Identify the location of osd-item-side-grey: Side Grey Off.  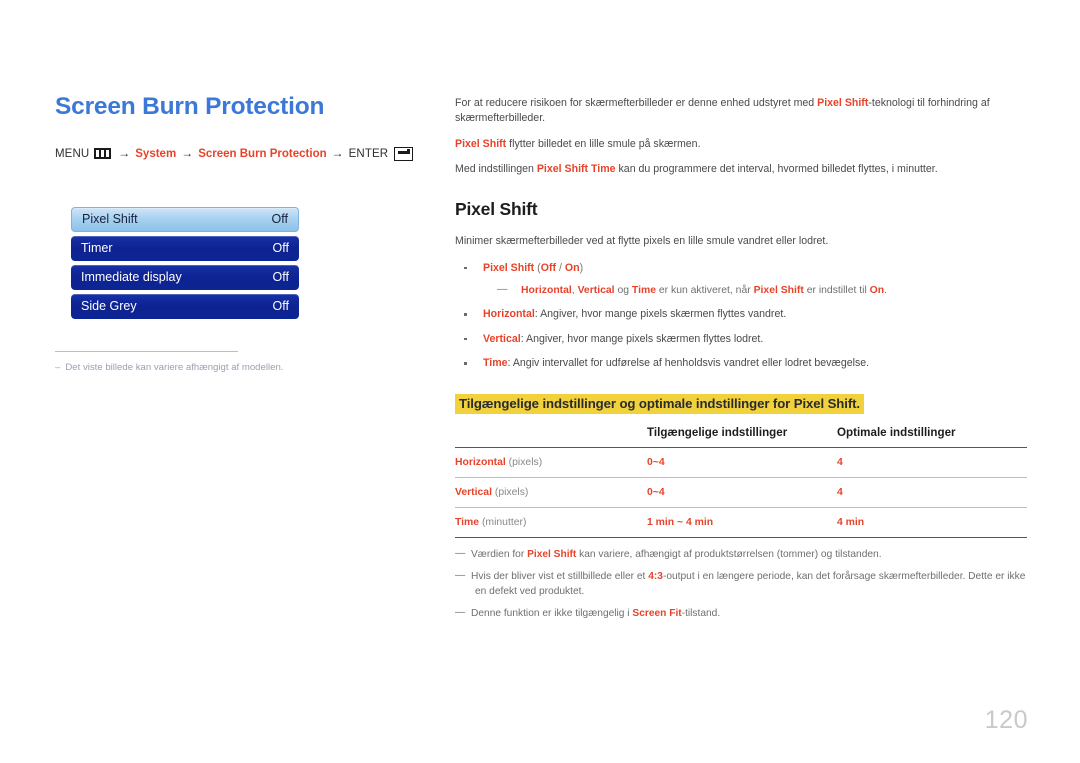
(185, 306).